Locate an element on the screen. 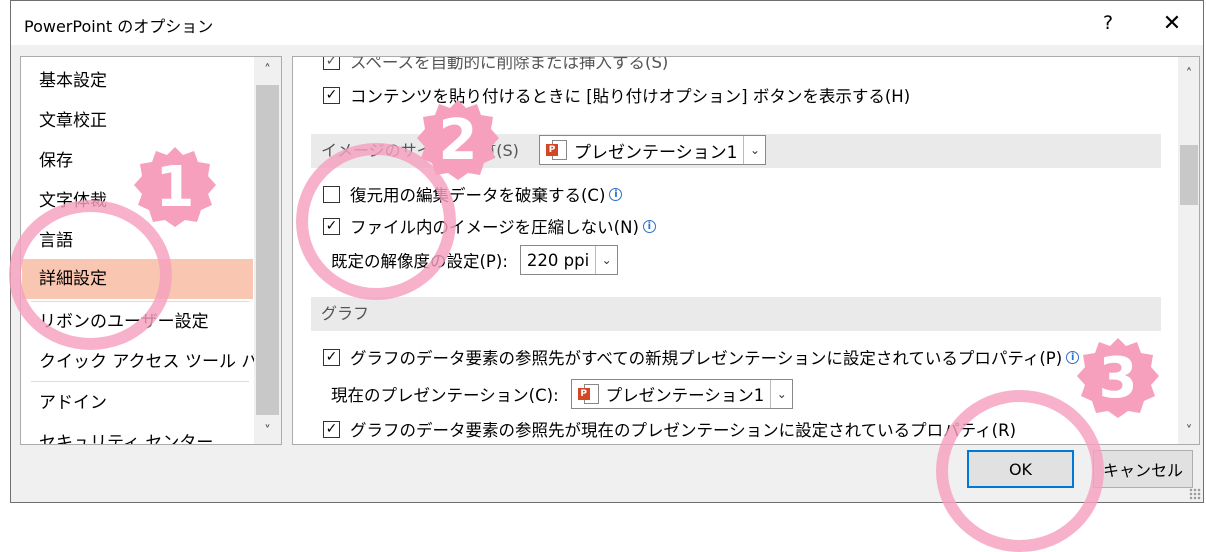 Image resolution: width=1206 pixels, height=552 pixels. sidebar-item-proofing: 文章校正 is located at coordinates (137, 121).